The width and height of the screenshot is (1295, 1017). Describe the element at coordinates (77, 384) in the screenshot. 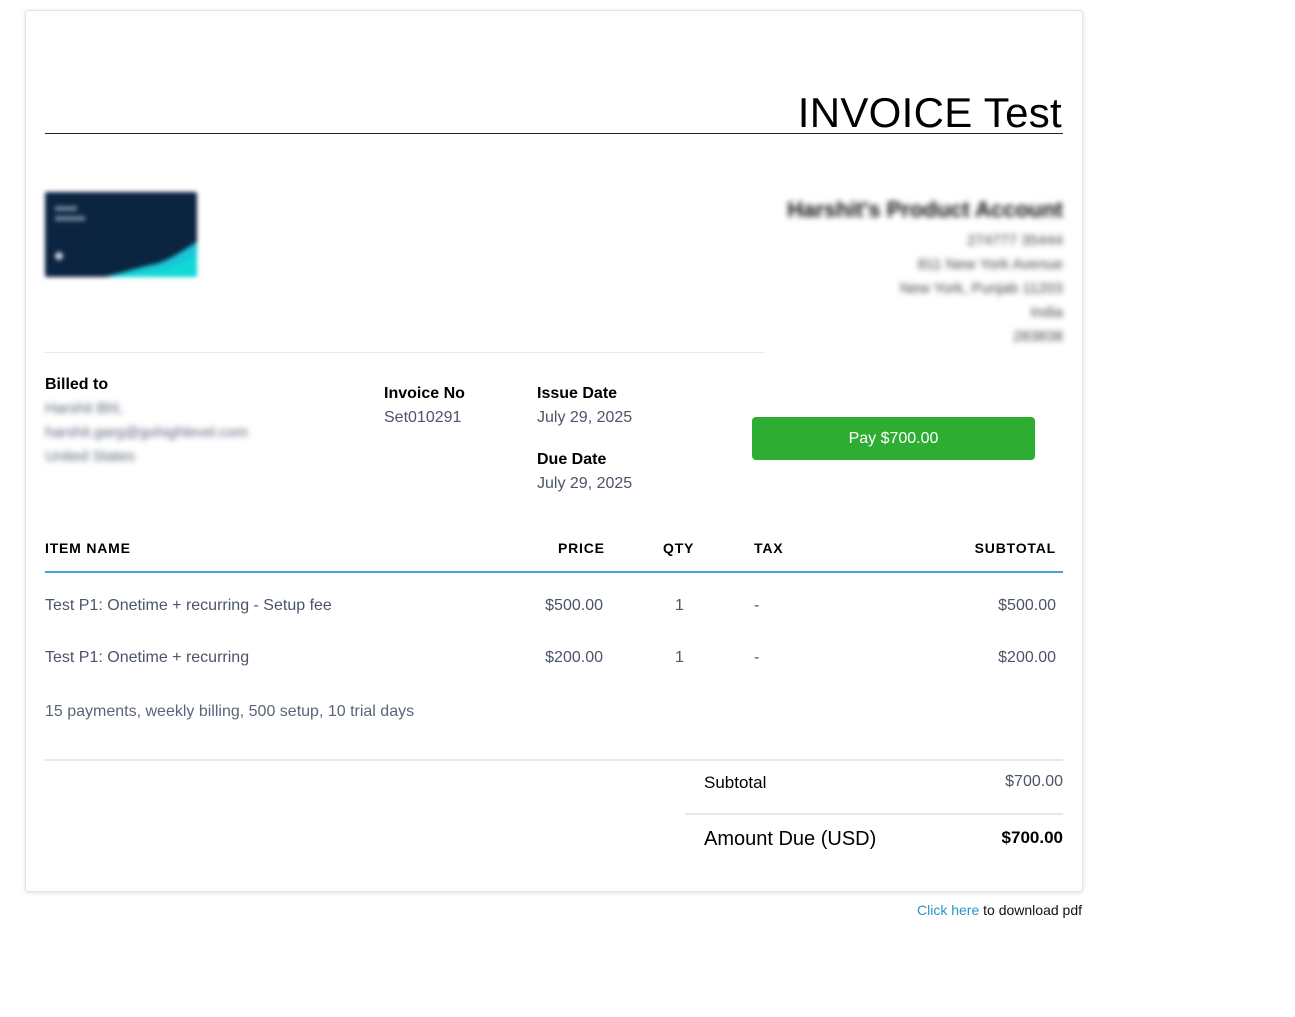

I see `billed-to-label: Billed to` at that location.